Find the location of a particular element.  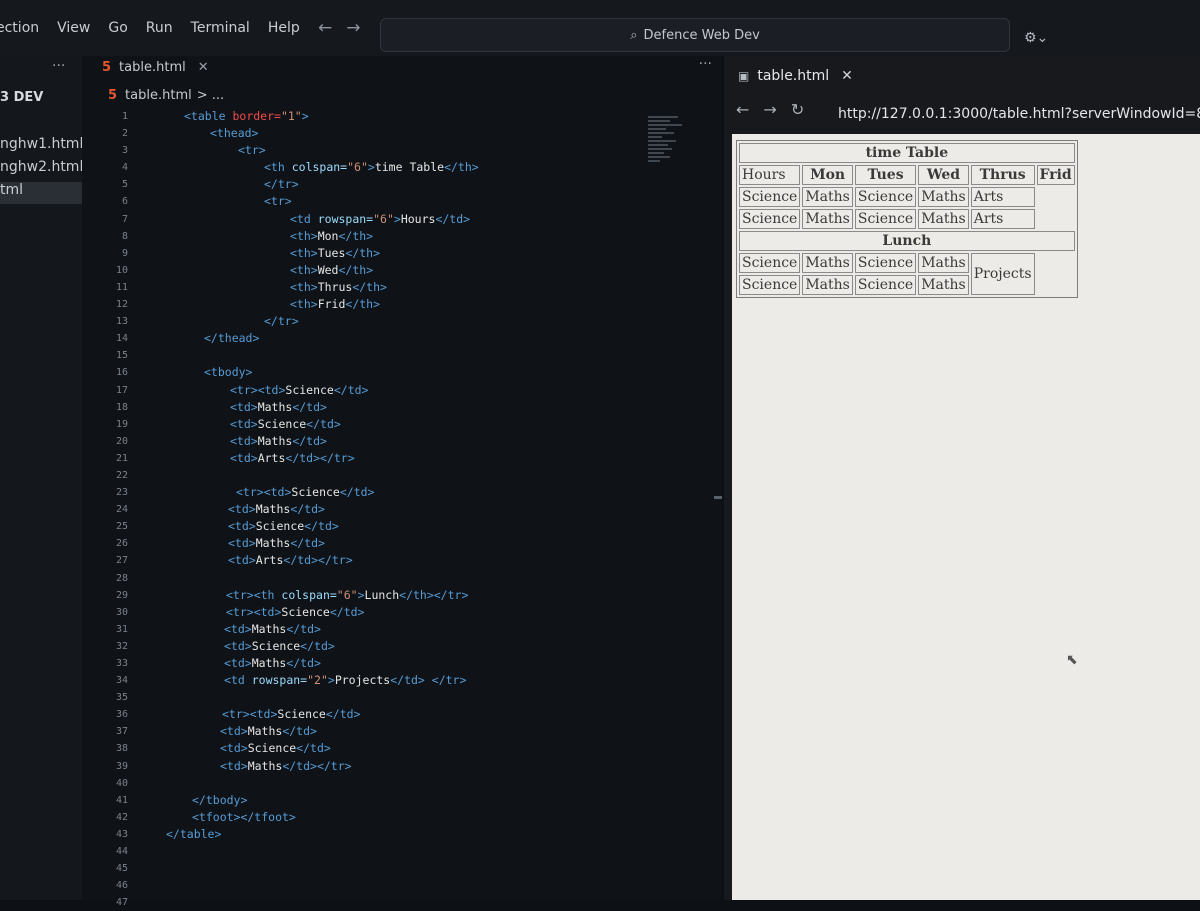

line-number: 11 is located at coordinates (121, 287).